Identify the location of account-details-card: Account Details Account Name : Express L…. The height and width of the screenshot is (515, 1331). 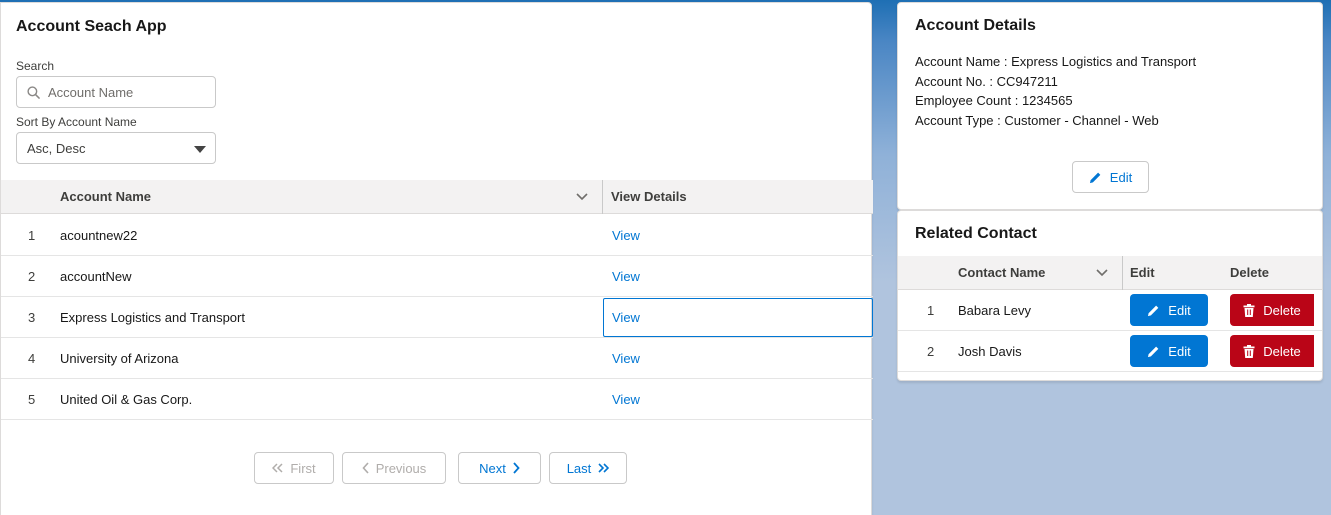
(1110, 106).